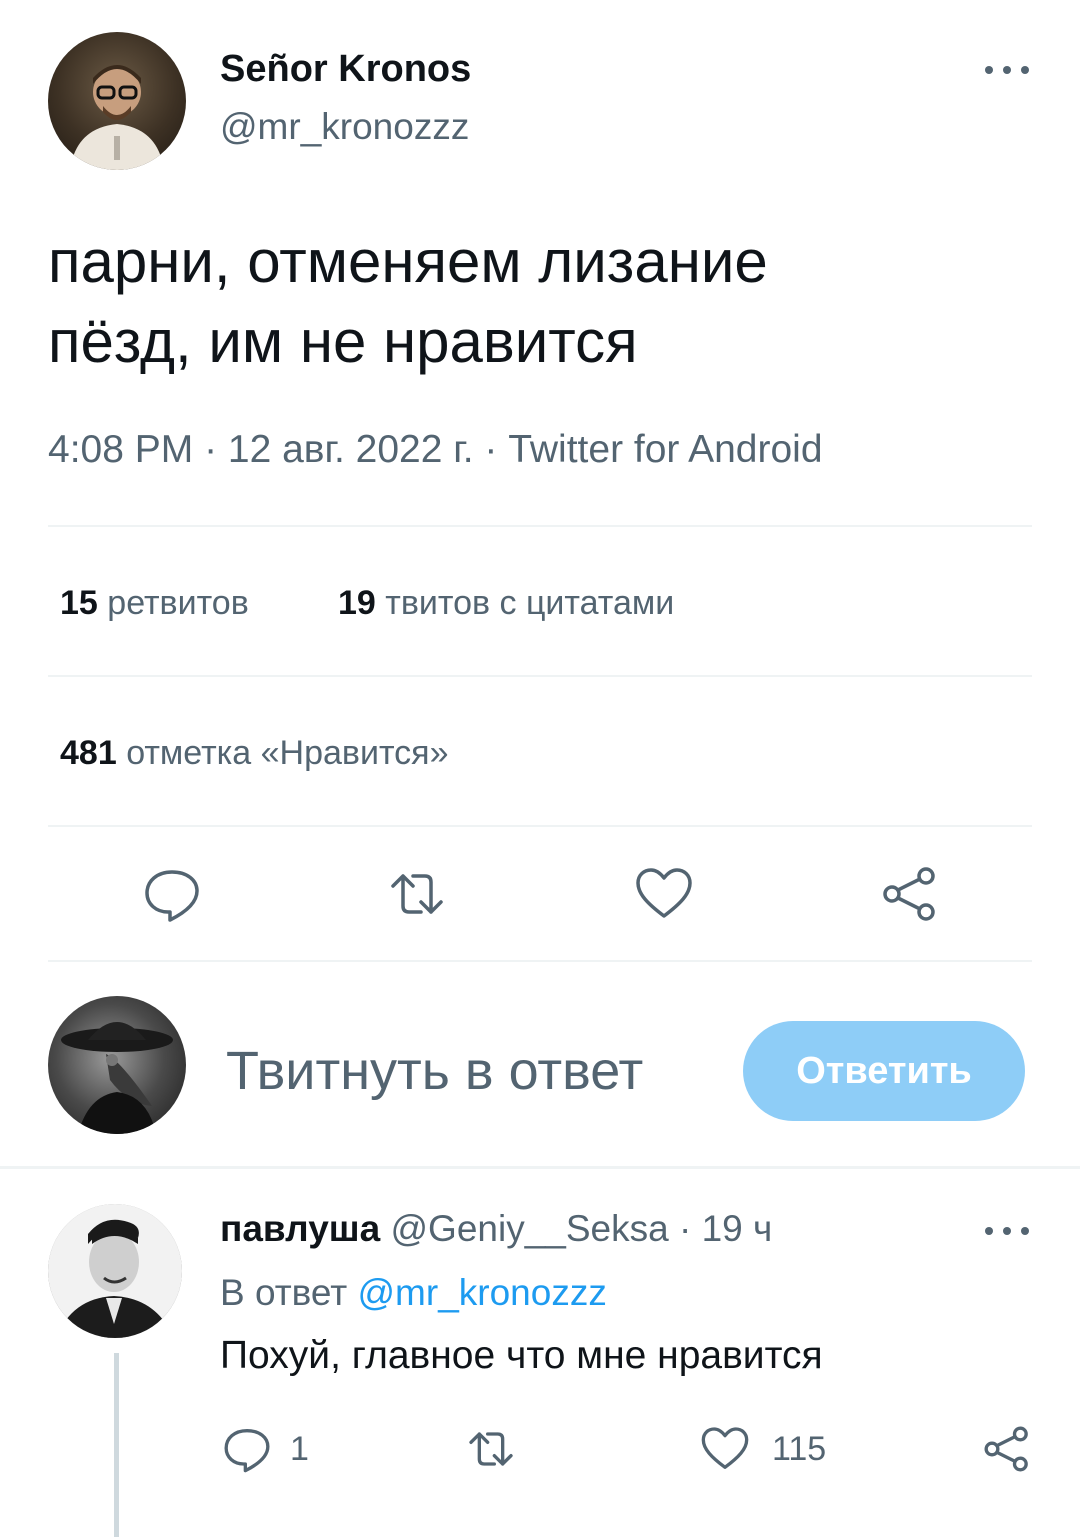  What do you see at coordinates (178, 603) in the screenshot?
I see `retweets-label: ретвитов` at bounding box center [178, 603].